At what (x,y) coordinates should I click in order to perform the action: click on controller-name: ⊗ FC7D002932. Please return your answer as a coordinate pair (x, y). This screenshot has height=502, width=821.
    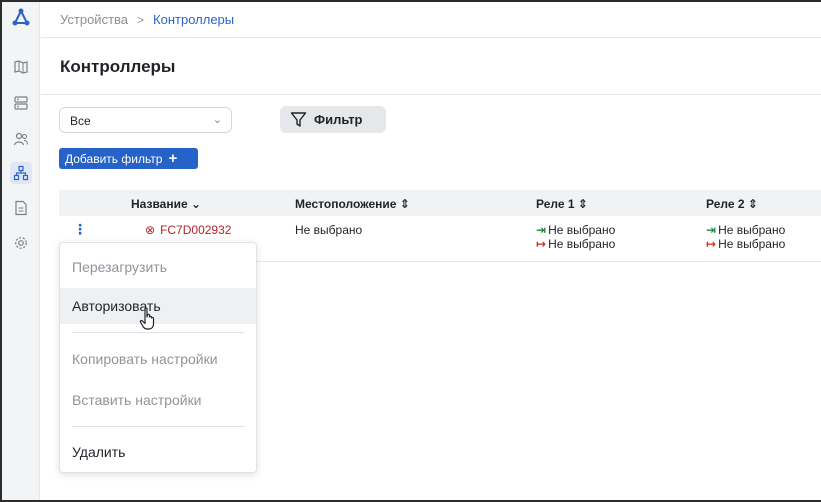
    Looking at the image, I should click on (188, 230).